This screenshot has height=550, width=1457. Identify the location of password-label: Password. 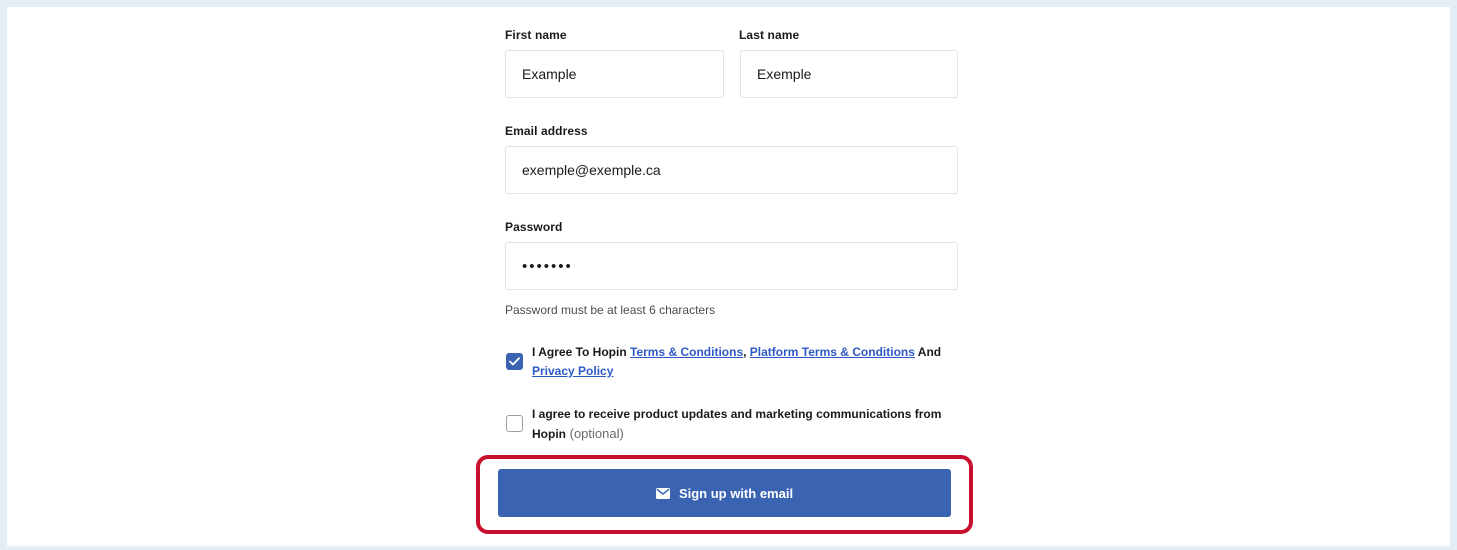
(534, 227).